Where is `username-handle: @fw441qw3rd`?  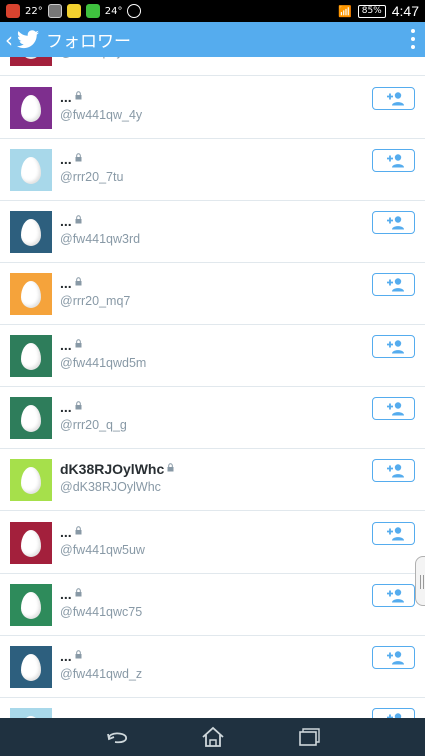
username-handle: @fw441qw3rd is located at coordinates (100, 239).